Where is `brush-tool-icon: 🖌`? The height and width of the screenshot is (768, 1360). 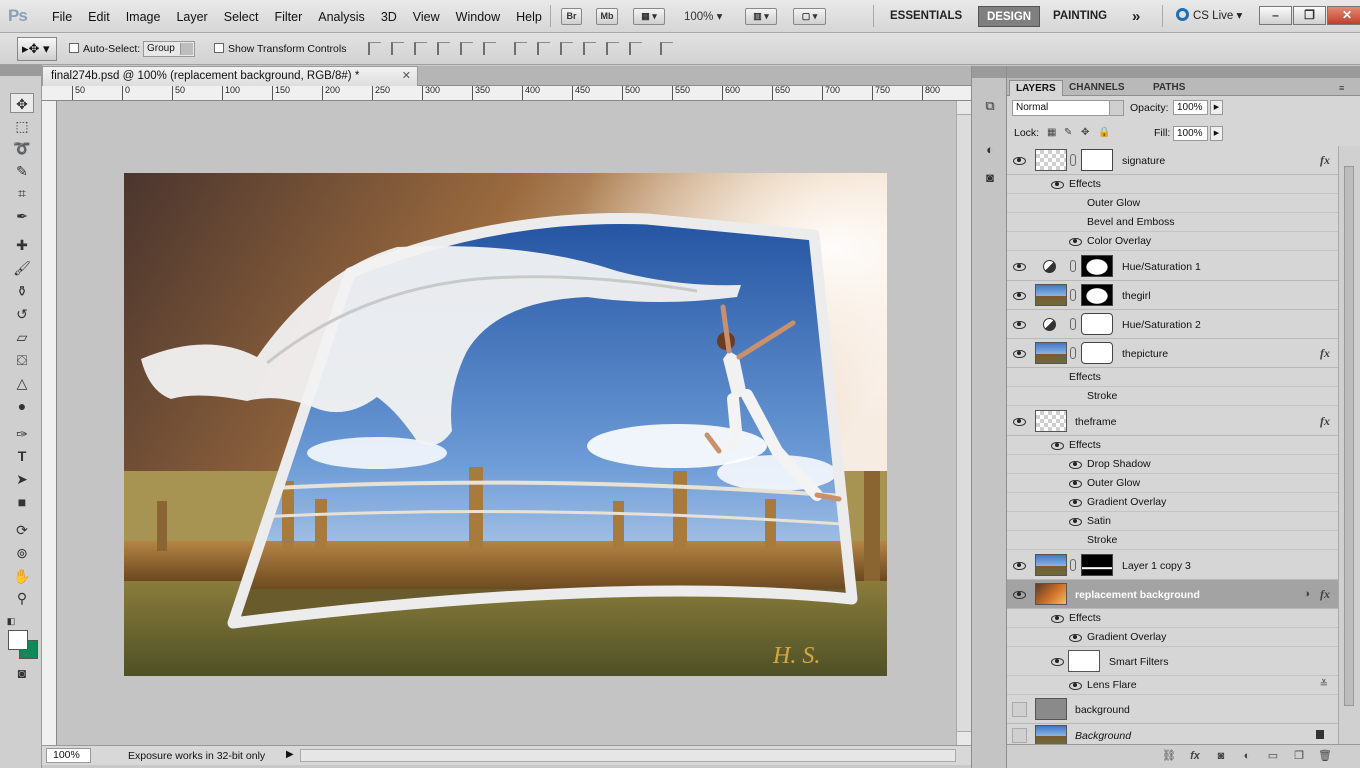 brush-tool-icon: 🖌 is located at coordinates (22, 268).